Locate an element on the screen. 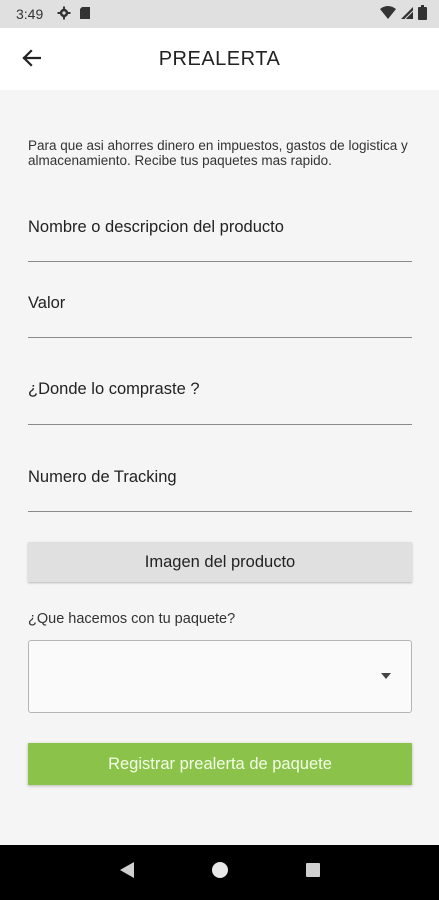  product-name-field: Nombre o descripcion del producto is located at coordinates (220, 232).